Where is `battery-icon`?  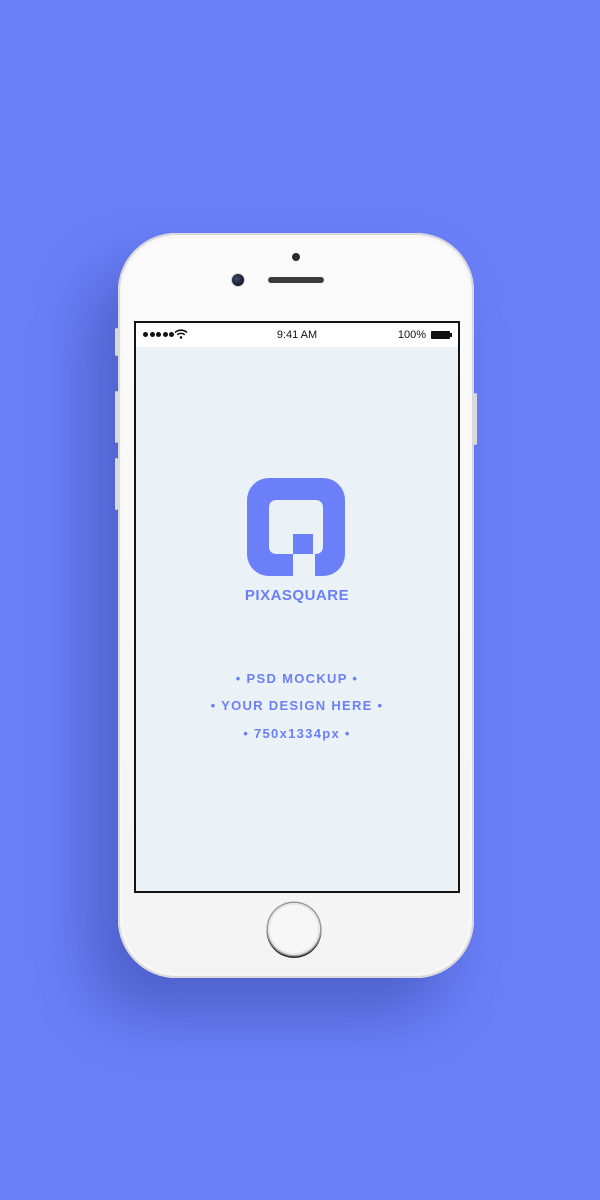
battery-icon is located at coordinates (441, 335).